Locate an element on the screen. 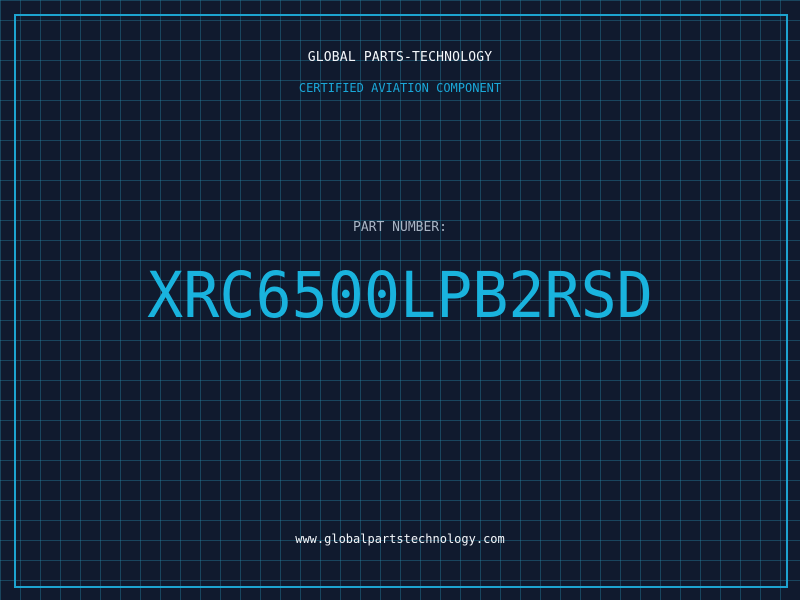  part-number-value: XRC6500LPB2RSD is located at coordinates (400, 296).